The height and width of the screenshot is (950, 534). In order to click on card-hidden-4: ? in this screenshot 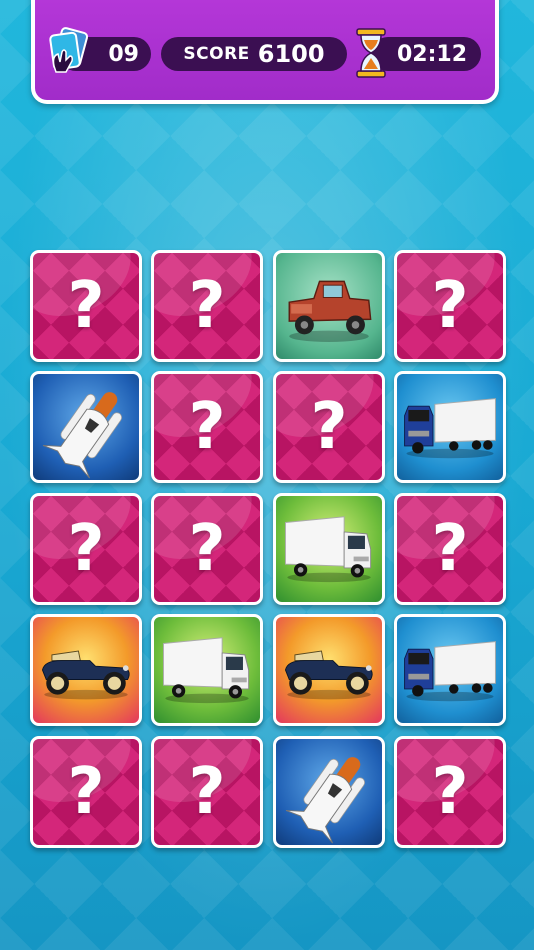, I will do `click(450, 306)`.